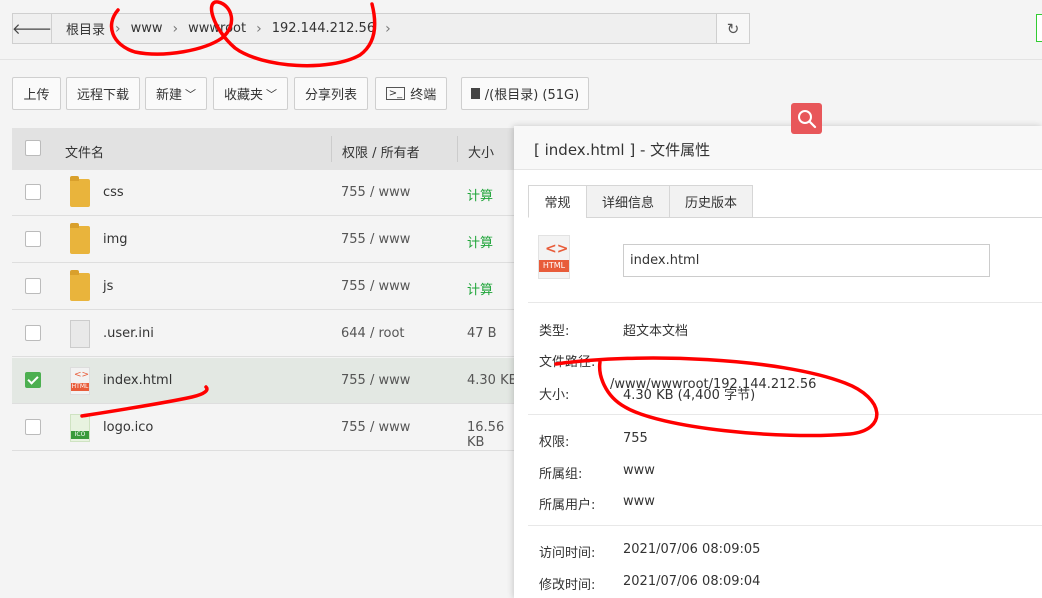 This screenshot has height=598, width=1042. Describe the element at coordinates (113, 192) in the screenshot. I see `file-name: css` at that location.